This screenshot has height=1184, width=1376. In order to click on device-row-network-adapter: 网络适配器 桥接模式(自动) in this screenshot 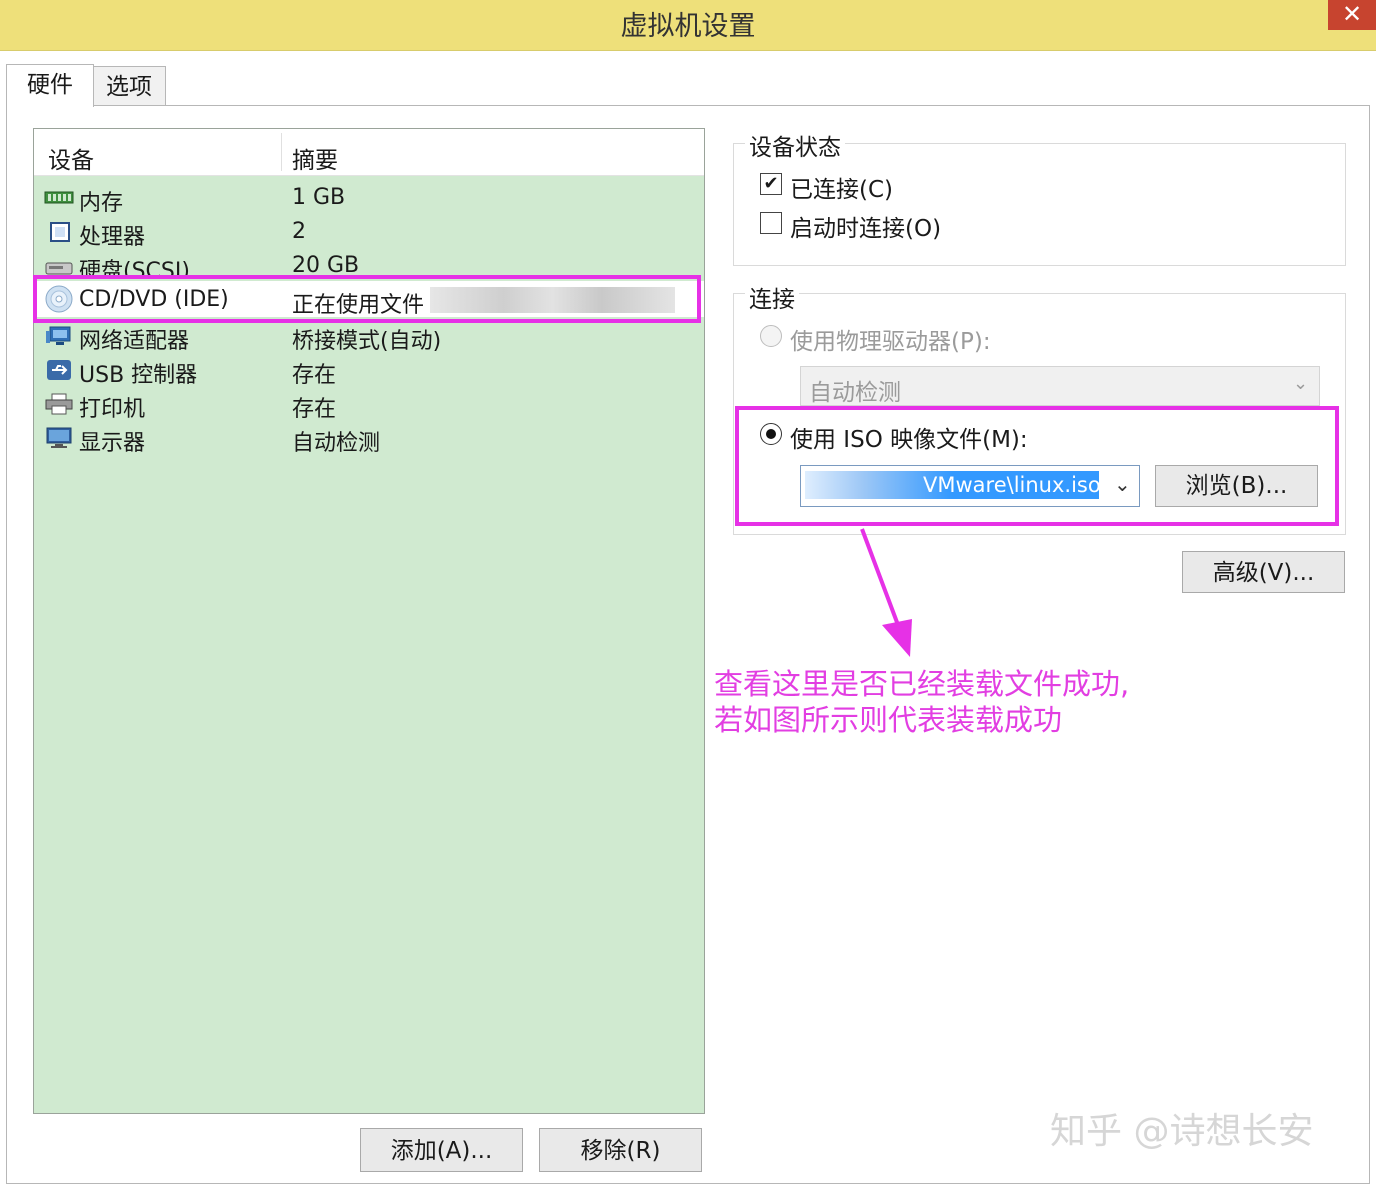, I will do `click(369, 336)`.